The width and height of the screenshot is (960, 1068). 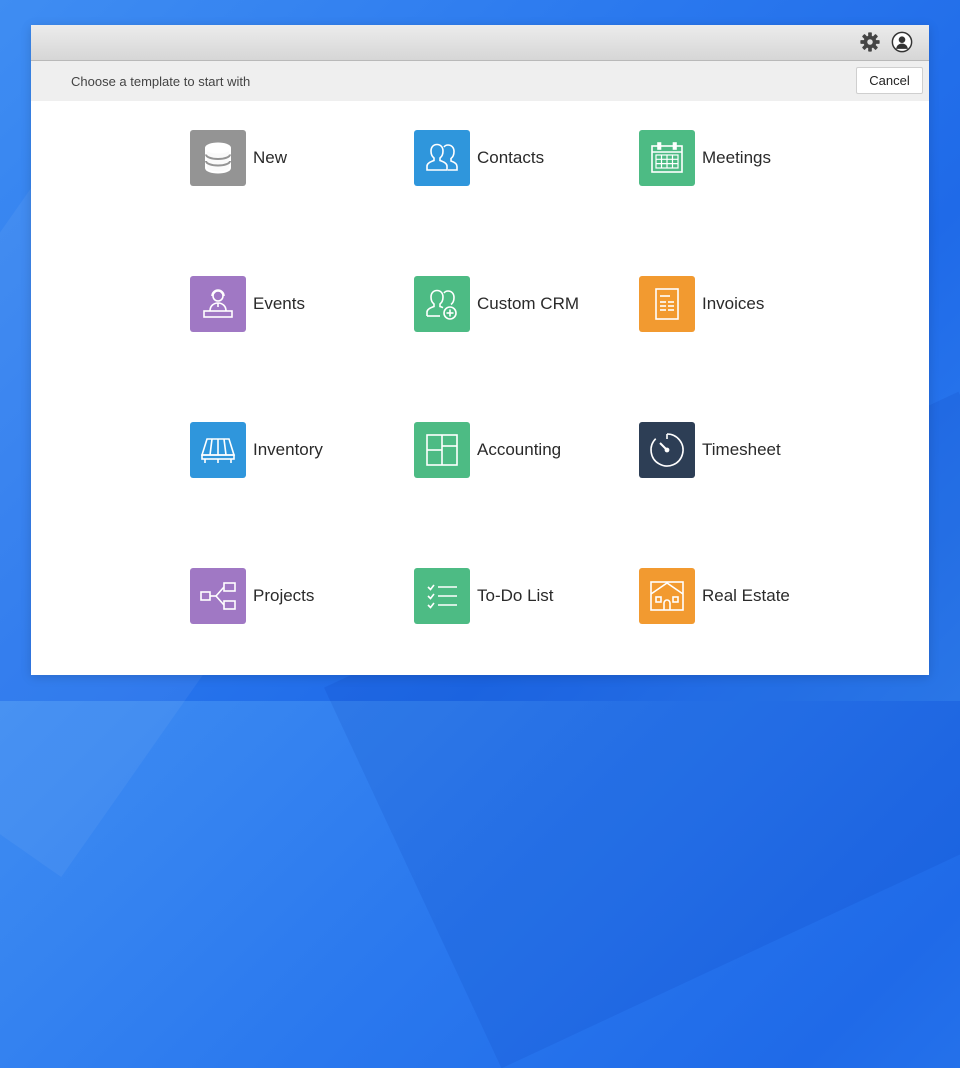 I want to click on template-to-do-list: To-Do List, so click(x=484, y=596).